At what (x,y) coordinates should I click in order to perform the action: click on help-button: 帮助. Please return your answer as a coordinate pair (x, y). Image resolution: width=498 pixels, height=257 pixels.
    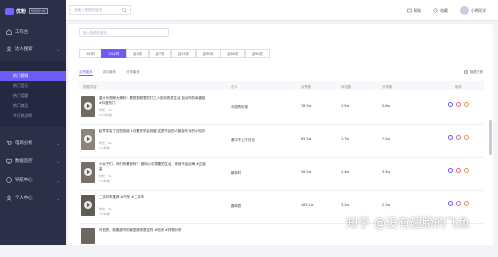
    Looking at the image, I should click on (414, 10).